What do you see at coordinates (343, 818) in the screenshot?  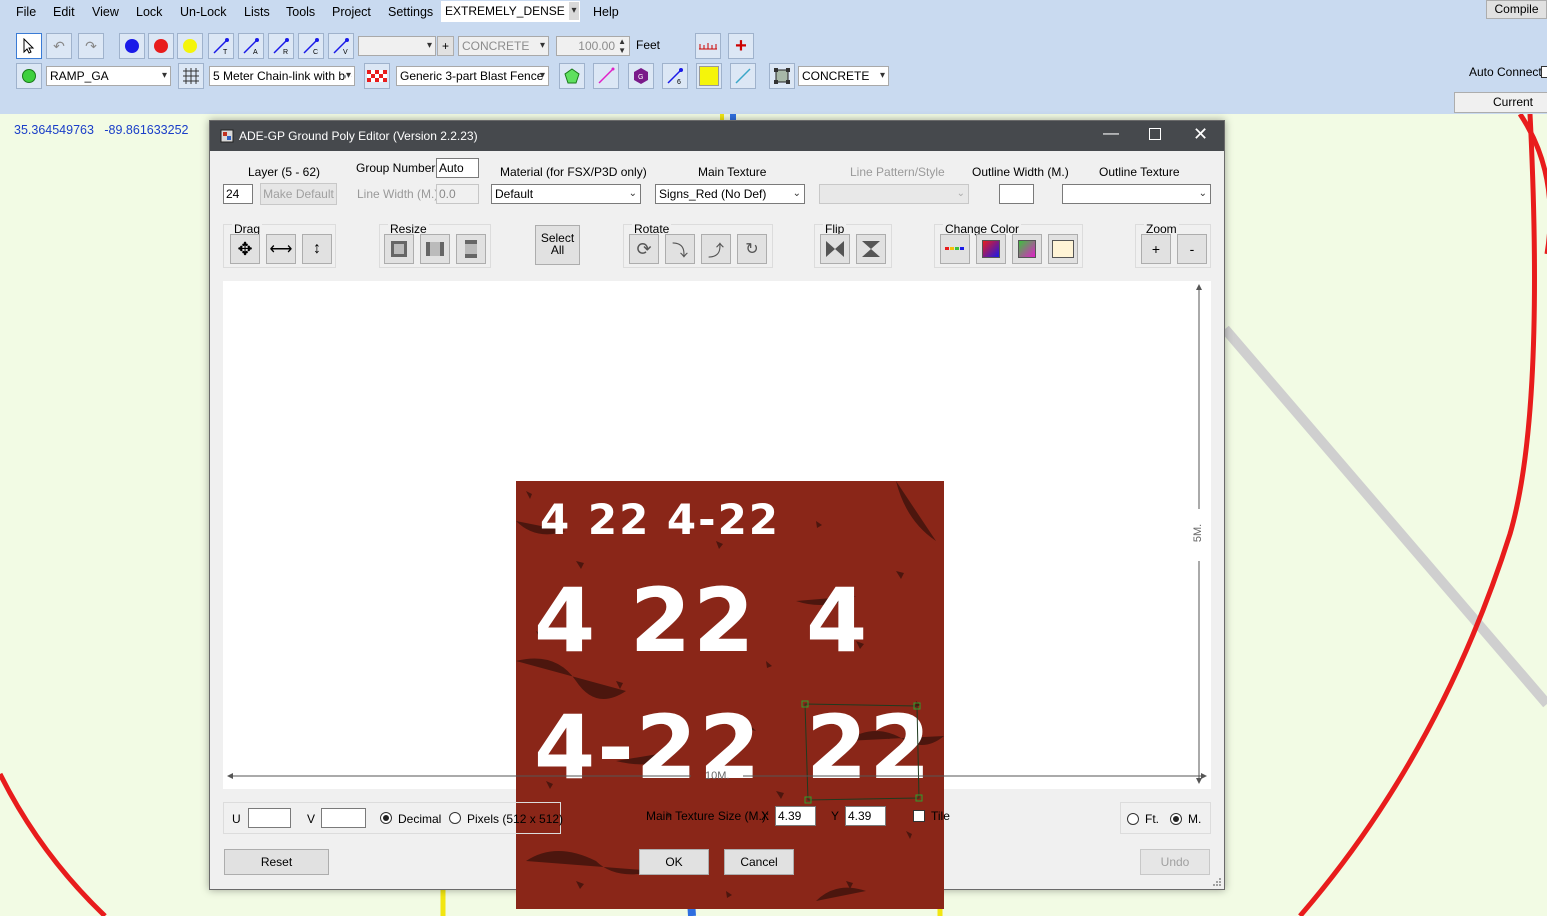 I see `v-input` at bounding box center [343, 818].